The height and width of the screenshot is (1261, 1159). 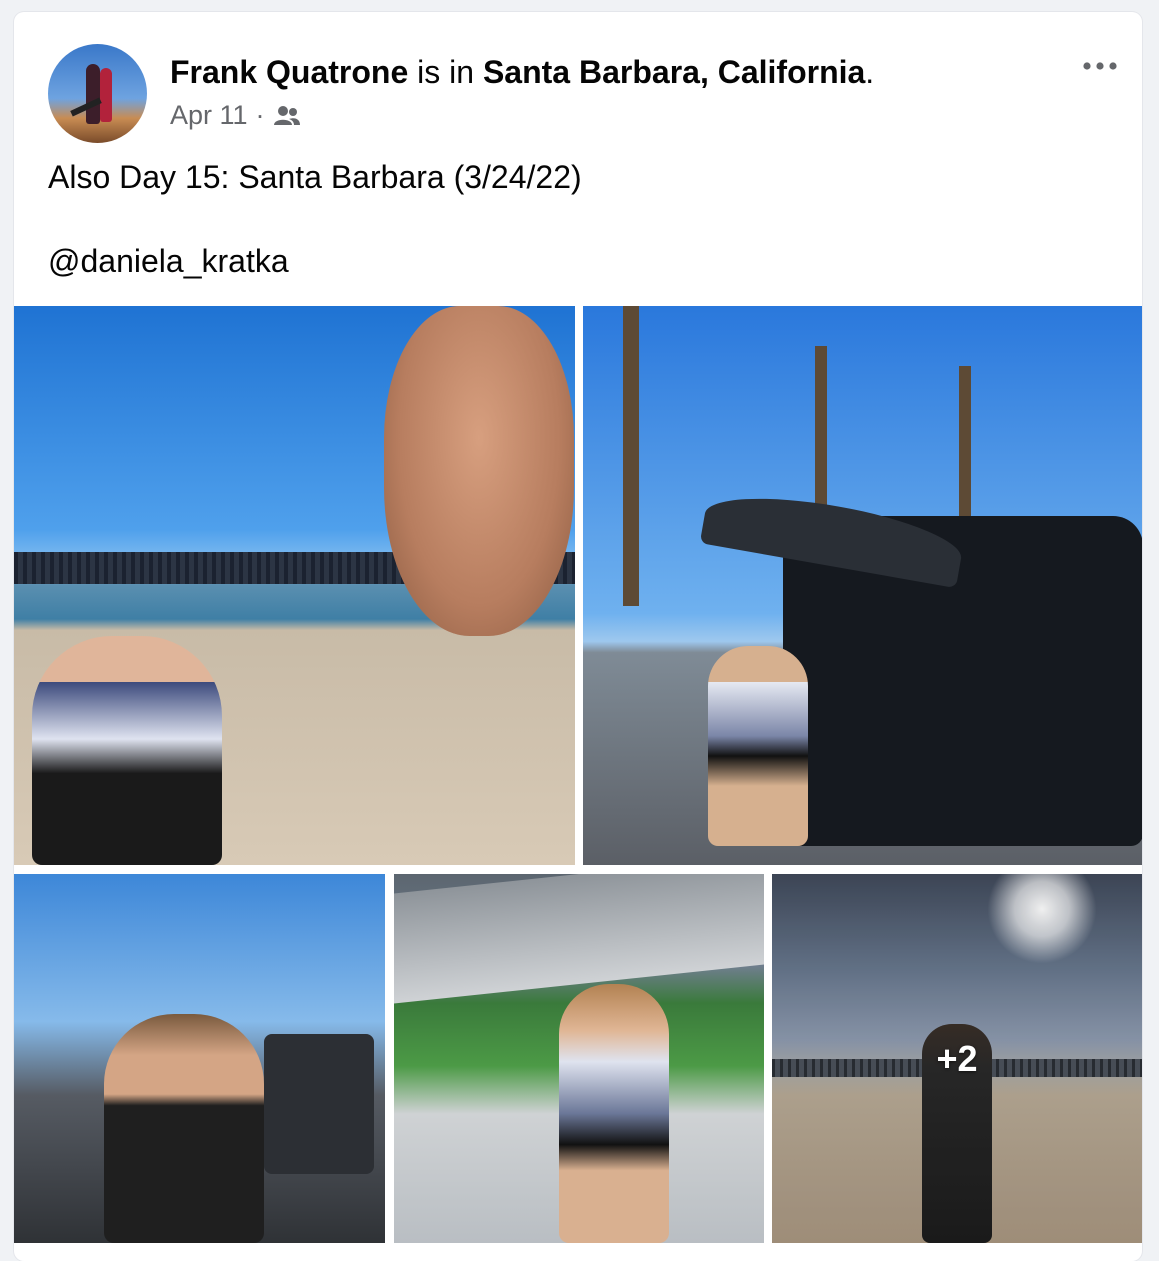 I want to click on author-avatar, so click(x=97, y=93).